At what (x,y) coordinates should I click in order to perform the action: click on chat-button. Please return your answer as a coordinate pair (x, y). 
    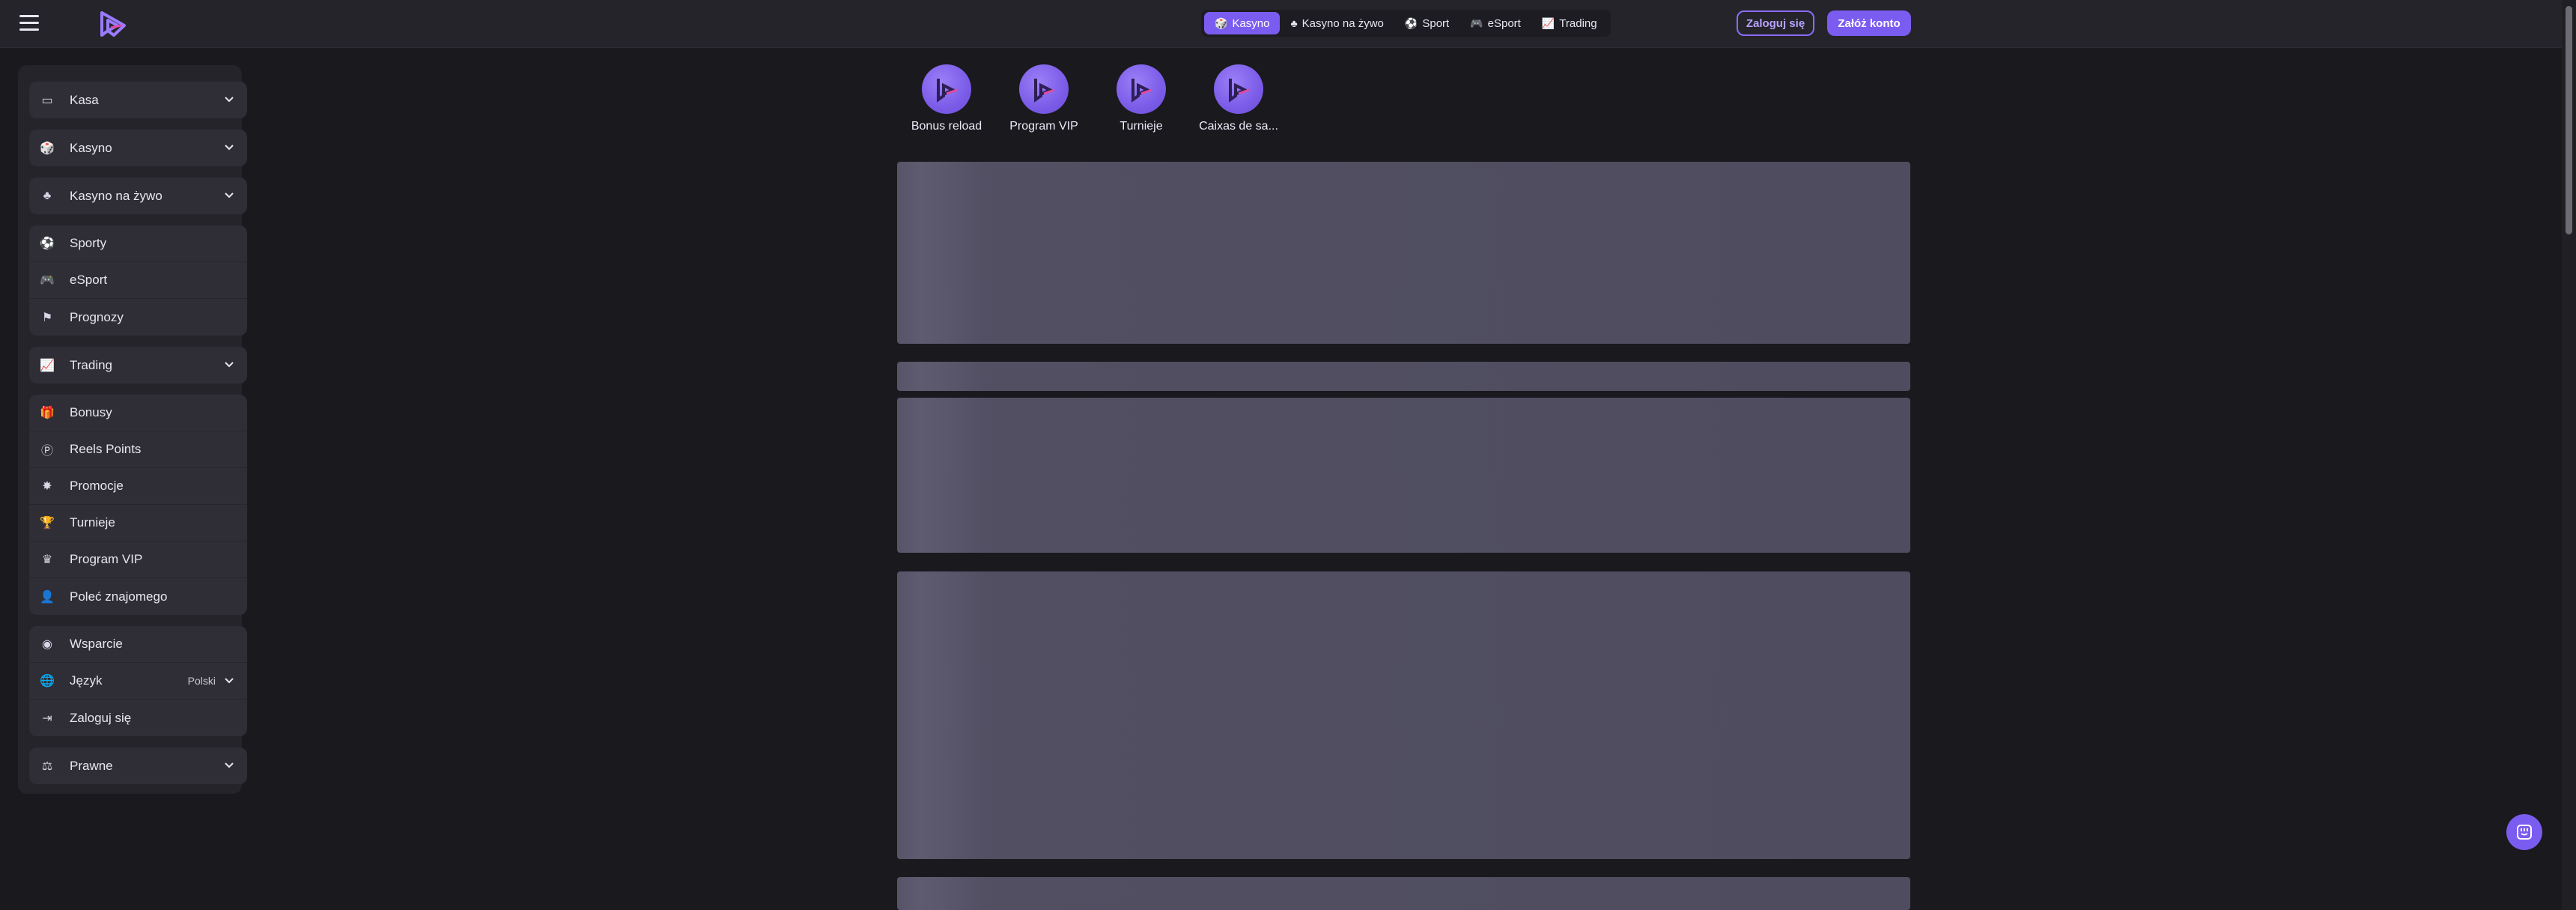
    Looking at the image, I should click on (2524, 832).